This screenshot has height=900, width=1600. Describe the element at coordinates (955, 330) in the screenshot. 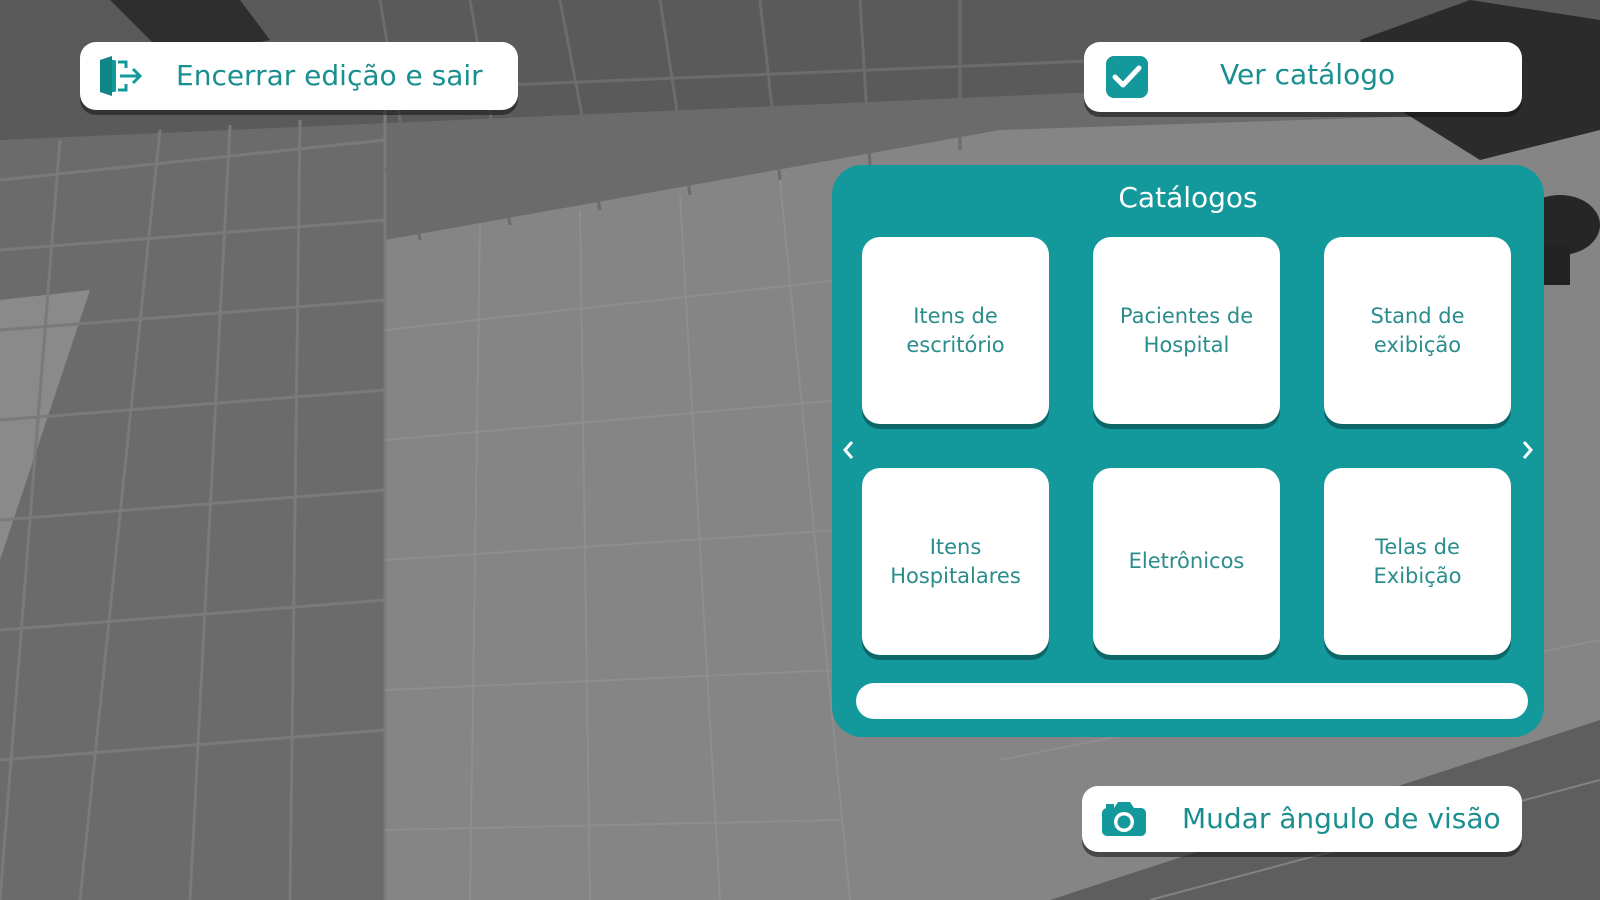

I see `catalog-item-office: Itens de escritório` at that location.